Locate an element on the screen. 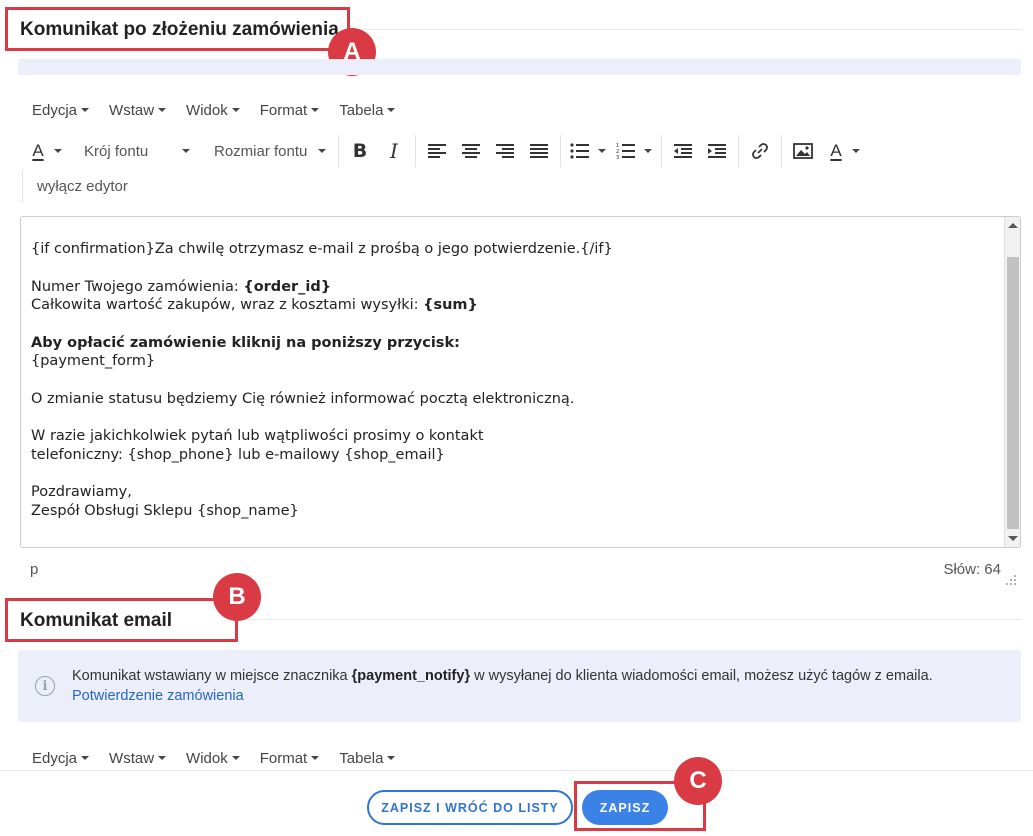 The image size is (1033, 836). bullet-list-button is located at coordinates (588, 151).